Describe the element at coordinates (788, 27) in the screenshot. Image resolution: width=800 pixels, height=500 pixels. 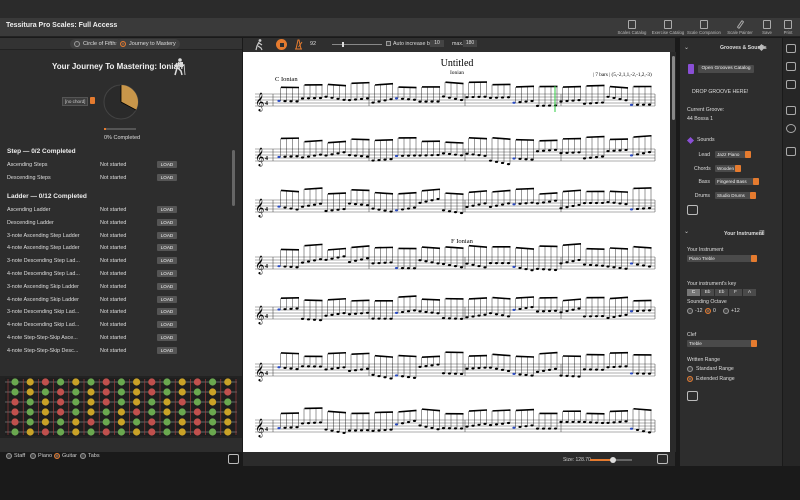
I see `print-button: Print` at that location.